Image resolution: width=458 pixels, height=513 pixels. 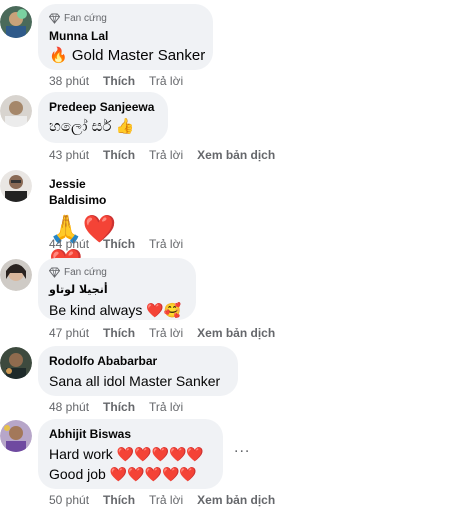 I want to click on comment-actions: 50 phút Thích Trả lời Xem bản dịch, so click(x=169, y=500).